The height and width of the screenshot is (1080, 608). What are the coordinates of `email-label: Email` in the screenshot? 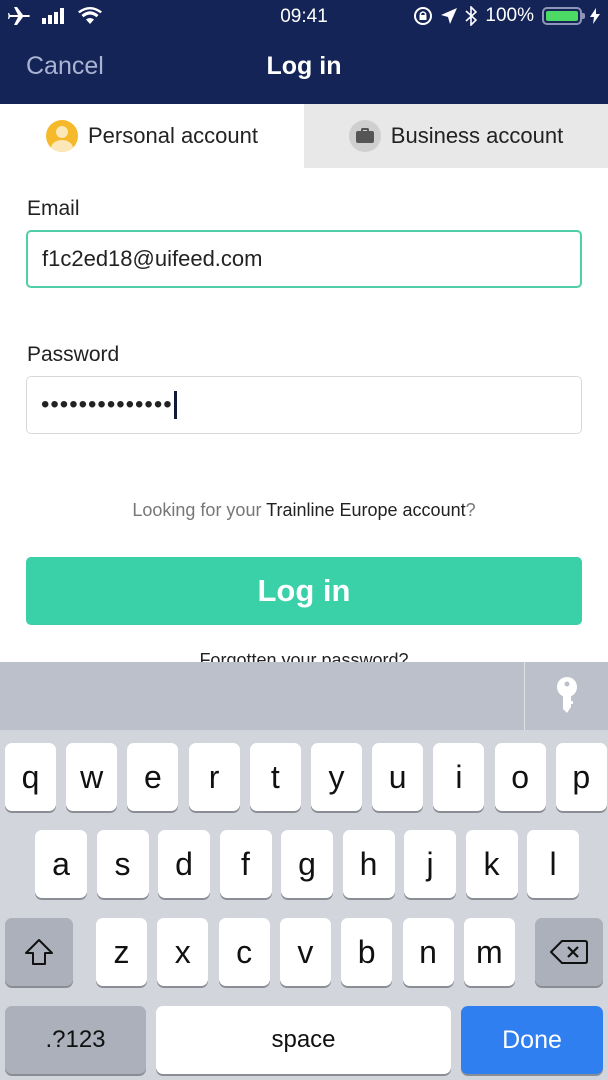 It's located at (53, 208).